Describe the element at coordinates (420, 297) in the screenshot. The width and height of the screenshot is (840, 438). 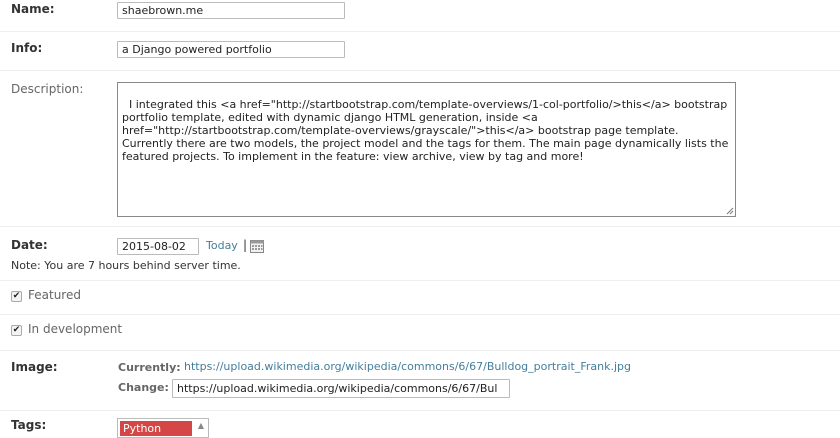
I see `featured-row: ✔ Featured` at that location.